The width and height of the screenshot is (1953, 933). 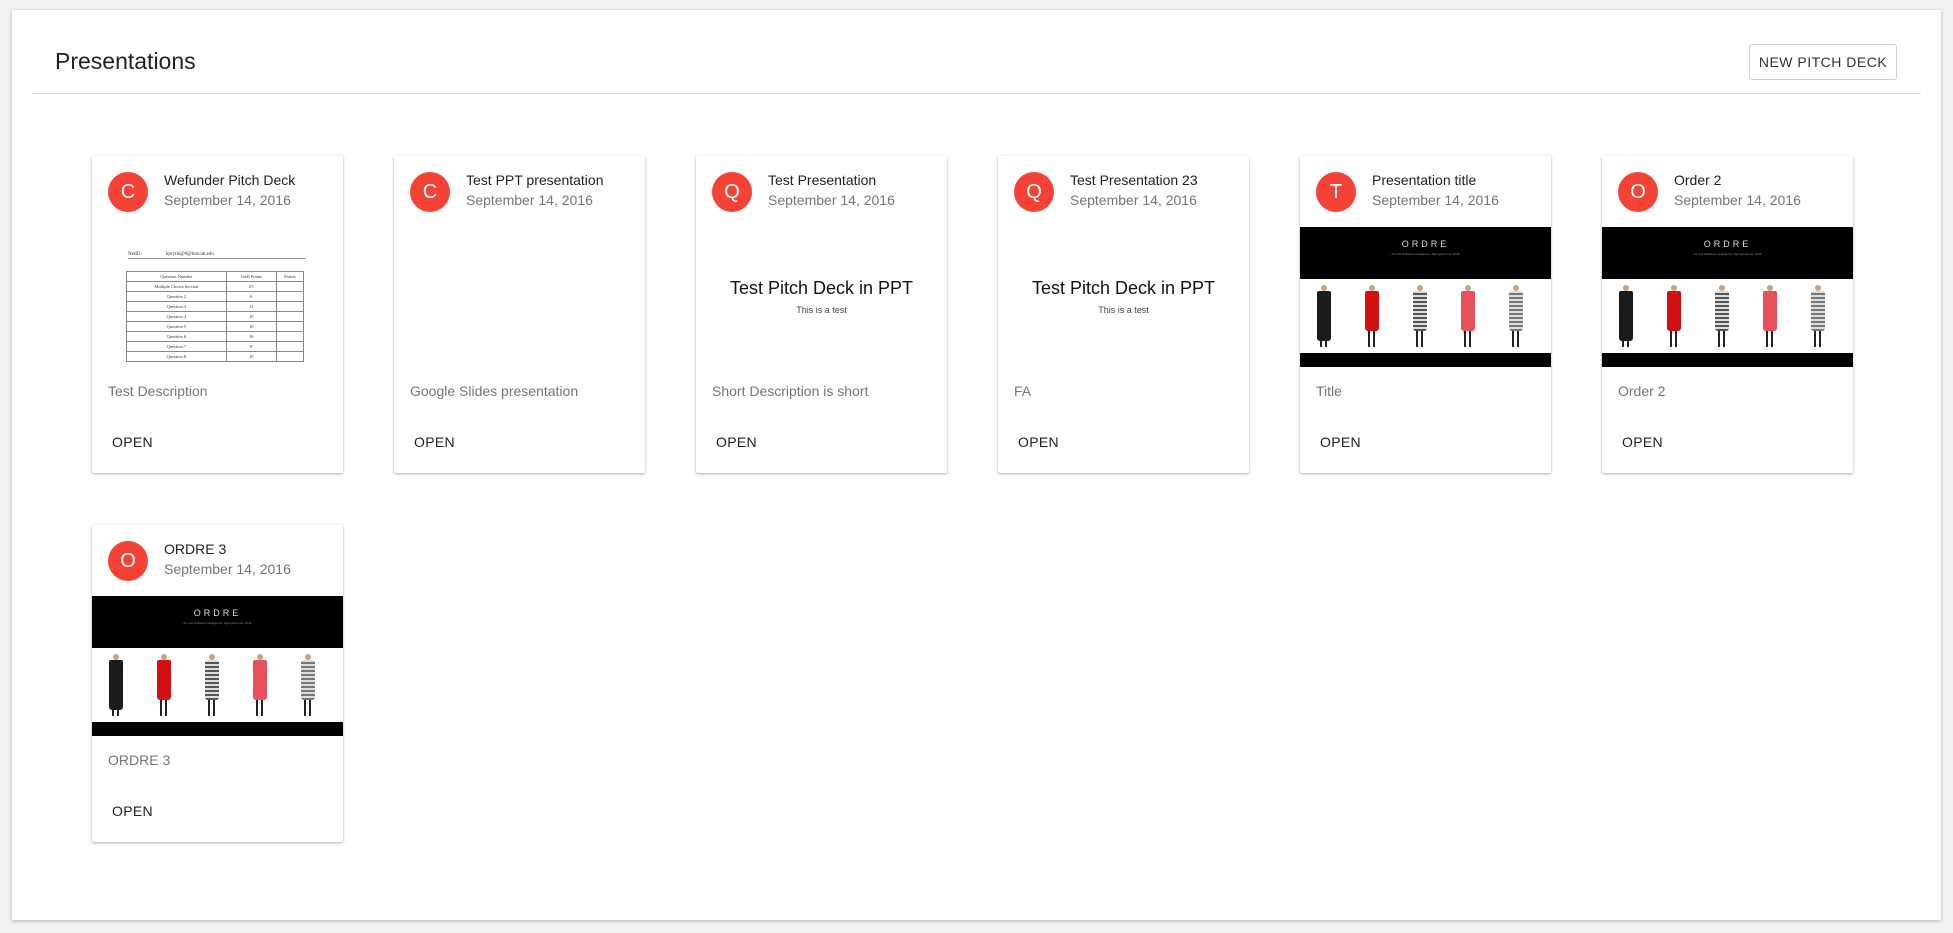 What do you see at coordinates (1134, 180) in the screenshot?
I see `card-title: Test Presentation 23` at bounding box center [1134, 180].